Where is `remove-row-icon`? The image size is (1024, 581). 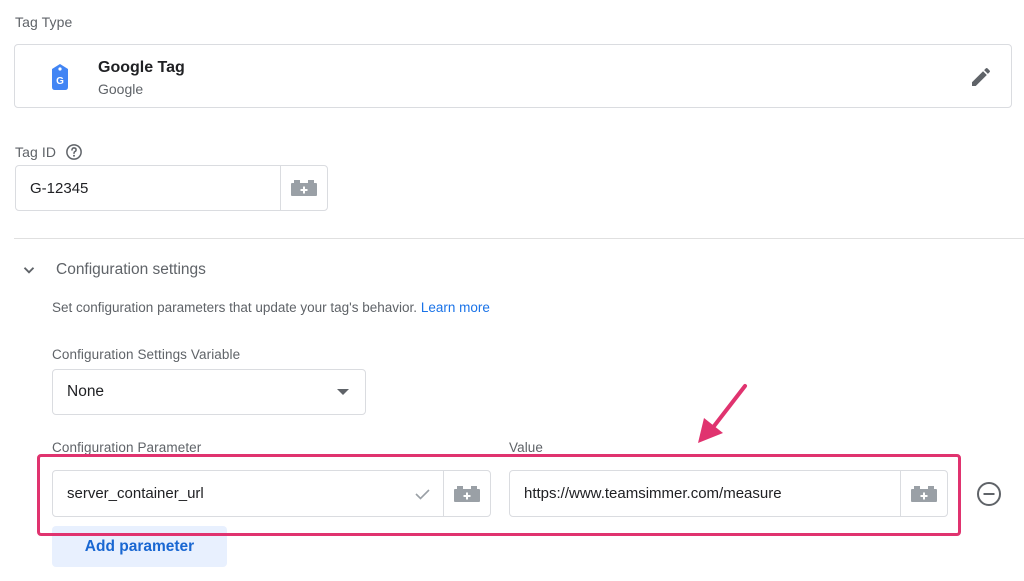
remove-row-icon is located at coordinates (989, 494).